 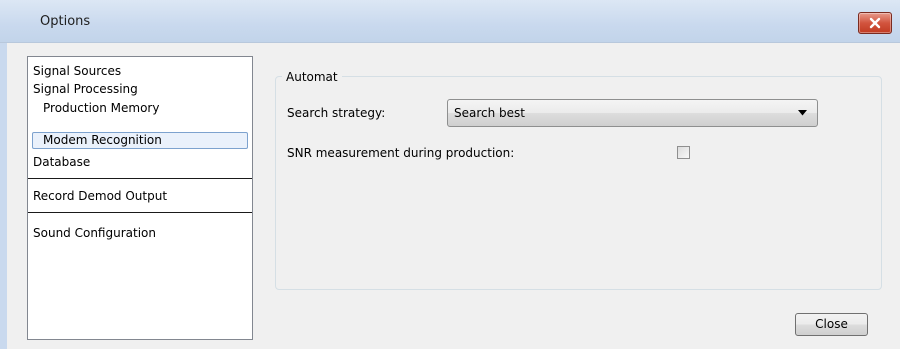 I want to click on sidebar-item-database: Database, so click(x=61, y=162).